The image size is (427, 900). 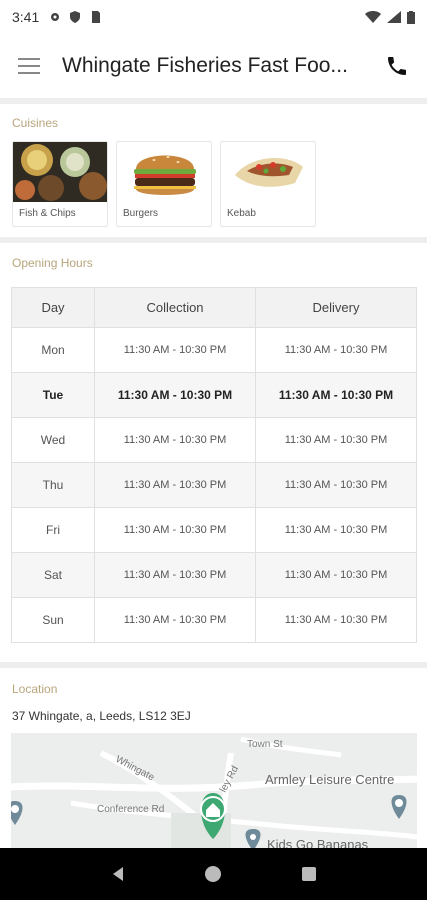 What do you see at coordinates (265, 744) in the screenshot?
I see `map-street-label: Town St` at bounding box center [265, 744].